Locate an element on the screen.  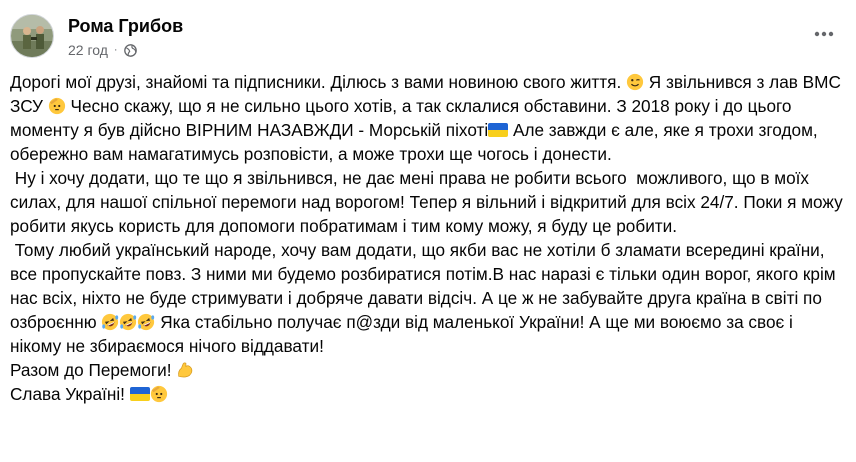
post-text: Разом до Перемоги! is located at coordinates (93, 370).